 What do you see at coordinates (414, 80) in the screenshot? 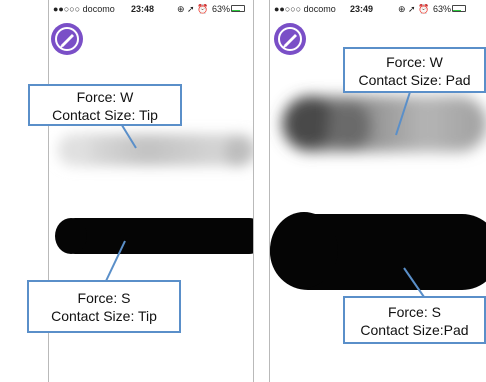
I see `contact-size-label: Contact Size: Pad` at bounding box center [414, 80].